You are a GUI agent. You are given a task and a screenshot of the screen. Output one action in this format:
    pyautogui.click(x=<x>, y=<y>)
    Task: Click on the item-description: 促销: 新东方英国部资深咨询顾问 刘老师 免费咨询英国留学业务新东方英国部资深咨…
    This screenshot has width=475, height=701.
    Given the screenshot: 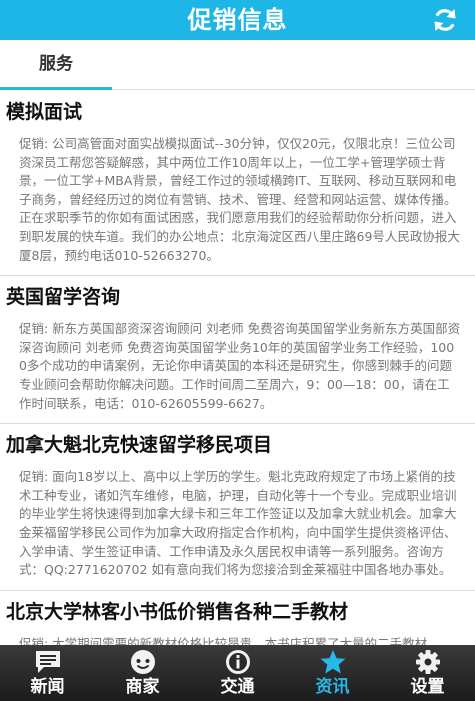 What is the action you would take?
    pyautogui.click(x=240, y=366)
    